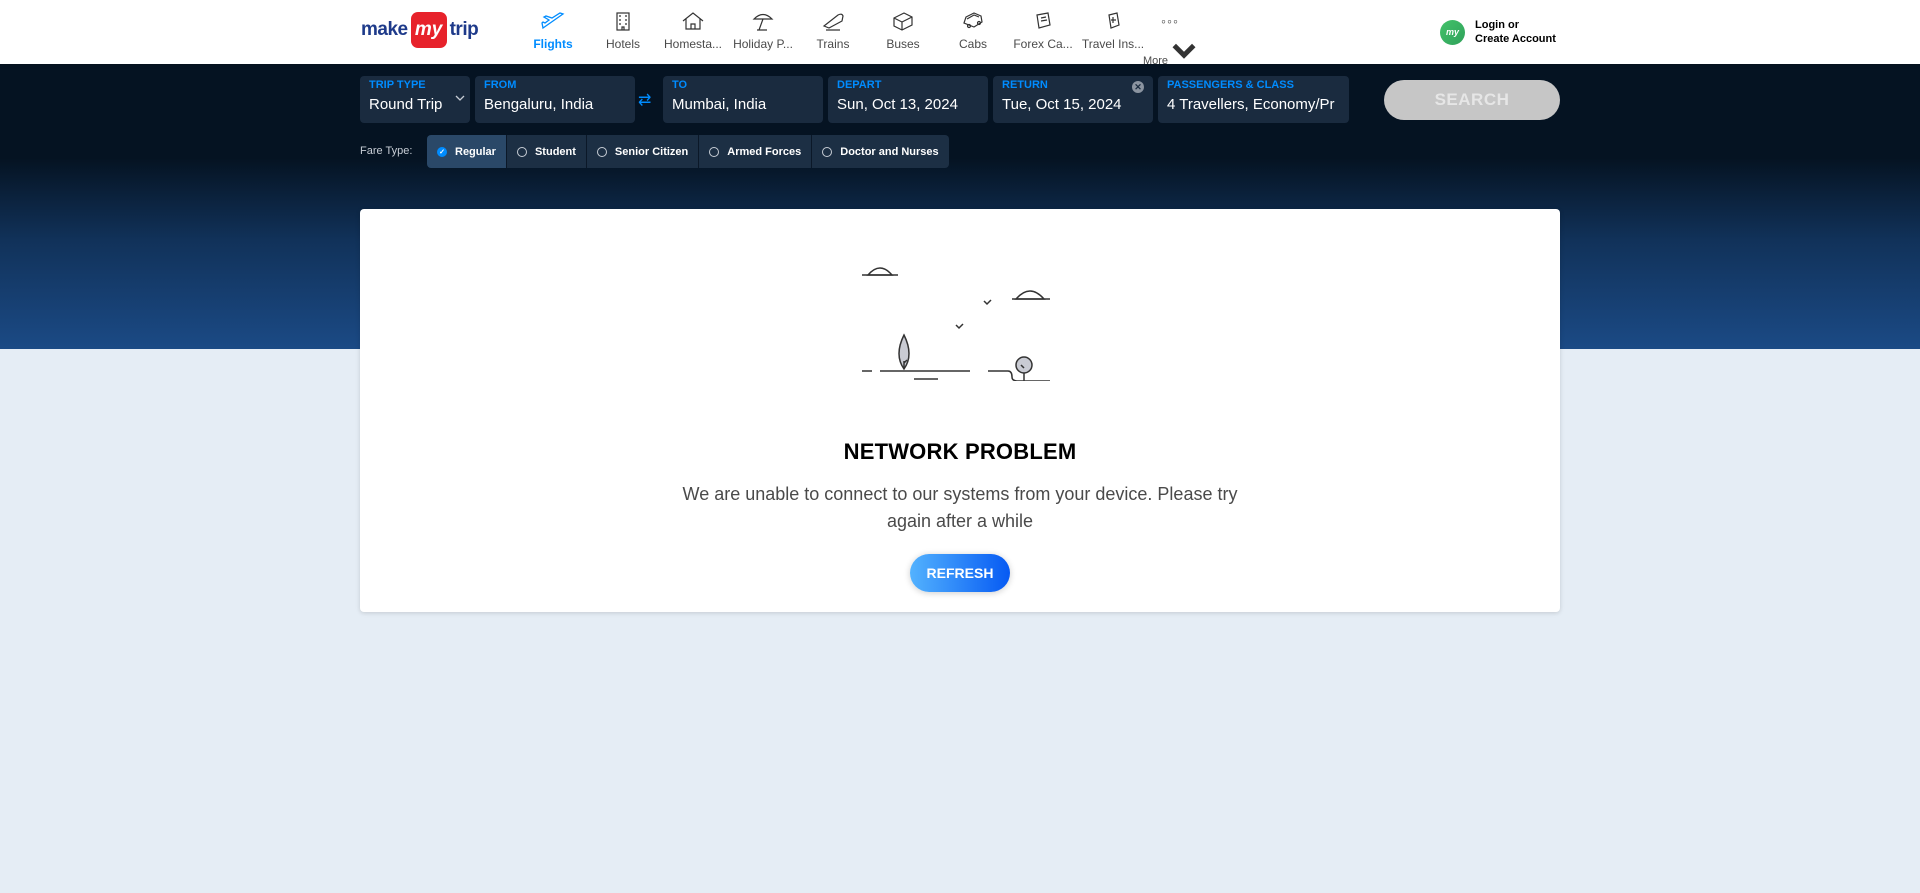 This screenshot has height=893, width=1920. I want to click on nav-label: Buses, so click(903, 44).